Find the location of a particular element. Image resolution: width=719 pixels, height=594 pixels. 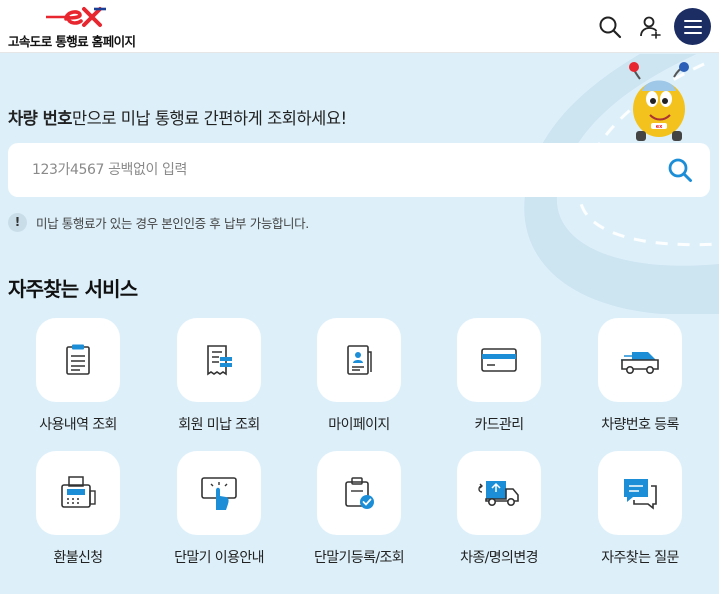

service-mypage: 마이페이지 is located at coordinates (359, 375).